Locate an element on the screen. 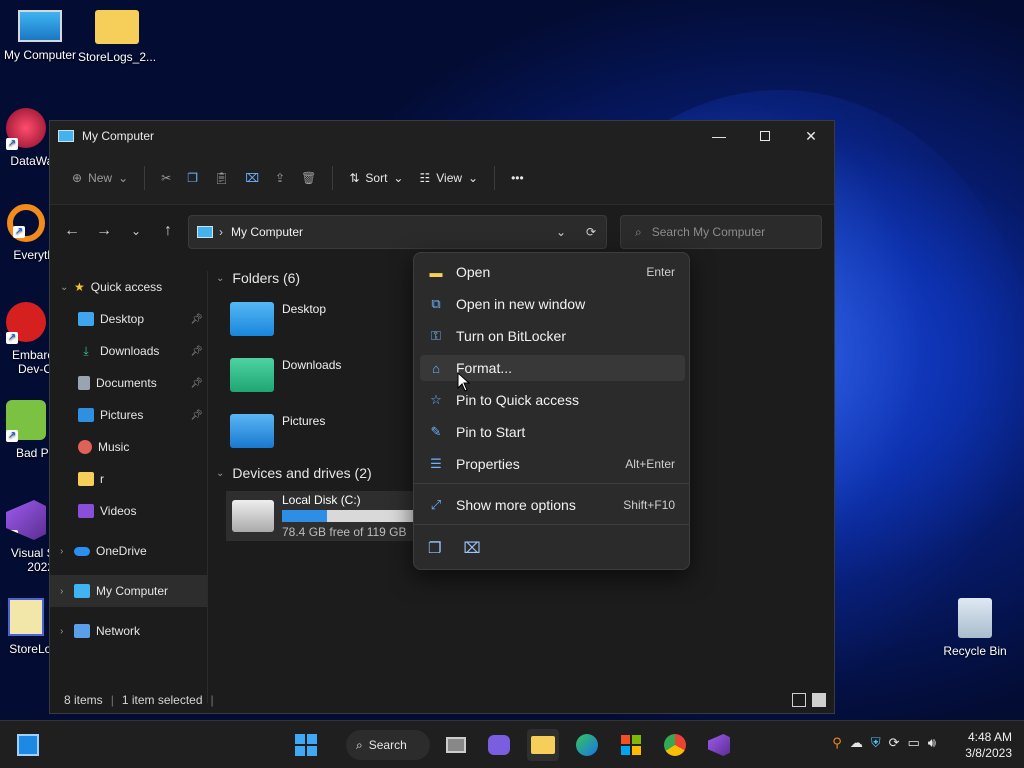 This screenshot has height=768, width=1024. file-explorer-taskbar-button is located at coordinates (543, 745).